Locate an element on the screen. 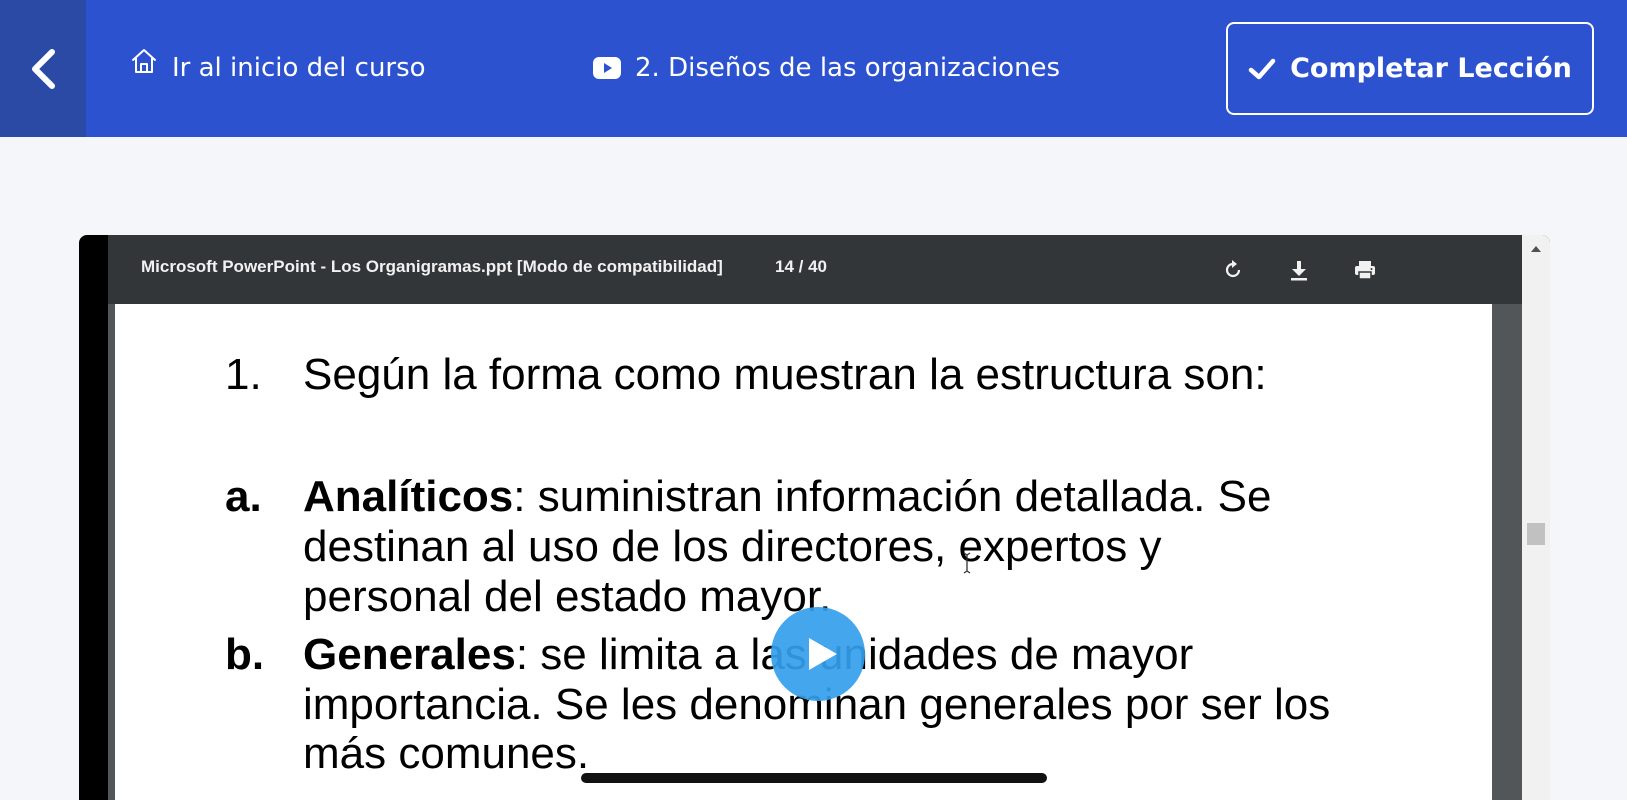  rotate-icon is located at coordinates (1233, 269).